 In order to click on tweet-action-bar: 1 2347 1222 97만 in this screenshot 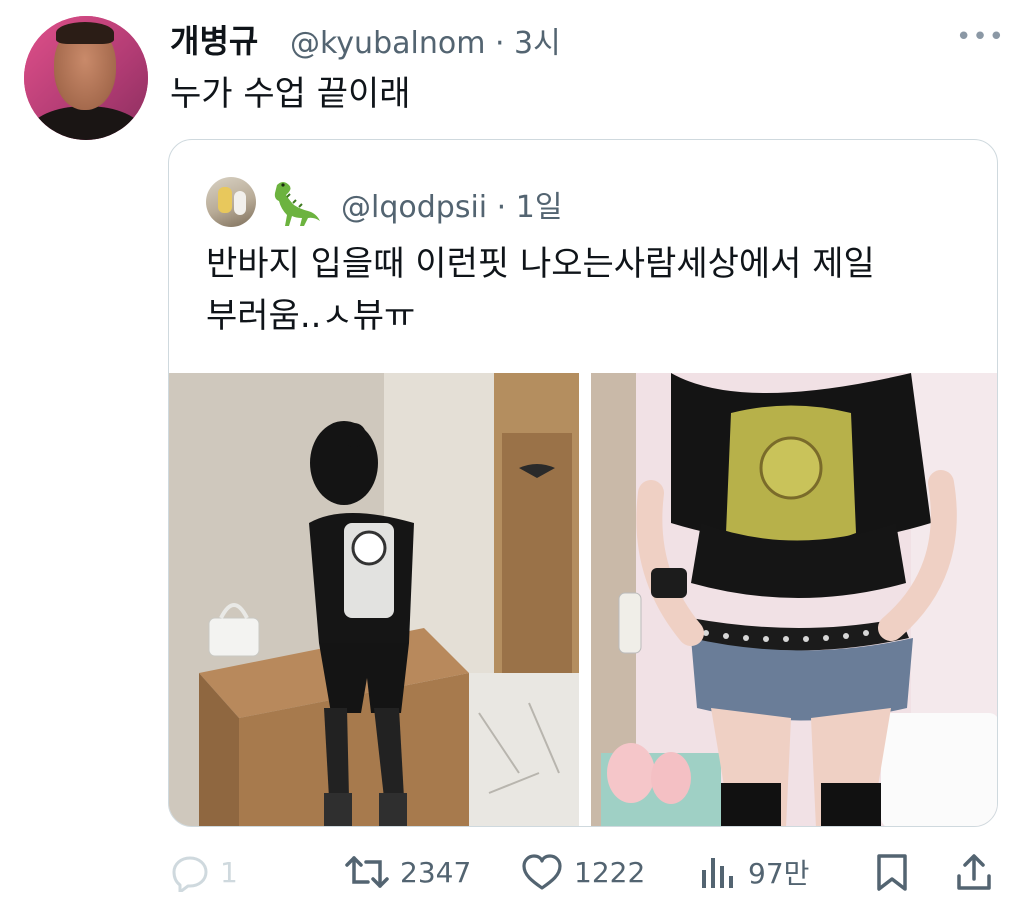, I will do `click(512, 874)`.